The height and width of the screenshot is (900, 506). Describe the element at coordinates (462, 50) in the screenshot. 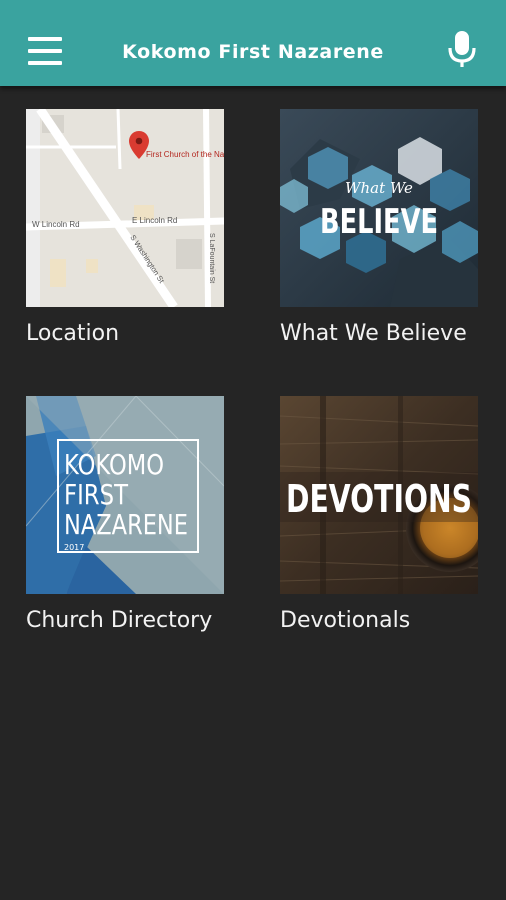

I see `microphone-icon` at that location.